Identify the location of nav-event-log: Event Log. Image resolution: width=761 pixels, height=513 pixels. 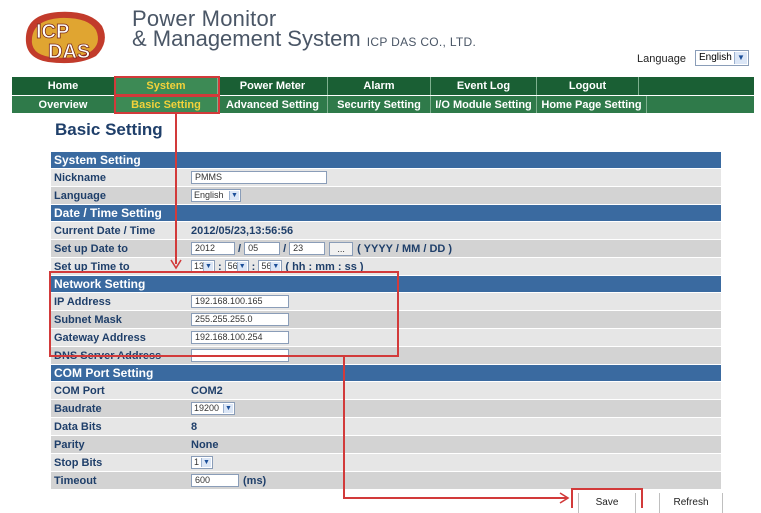
(484, 86).